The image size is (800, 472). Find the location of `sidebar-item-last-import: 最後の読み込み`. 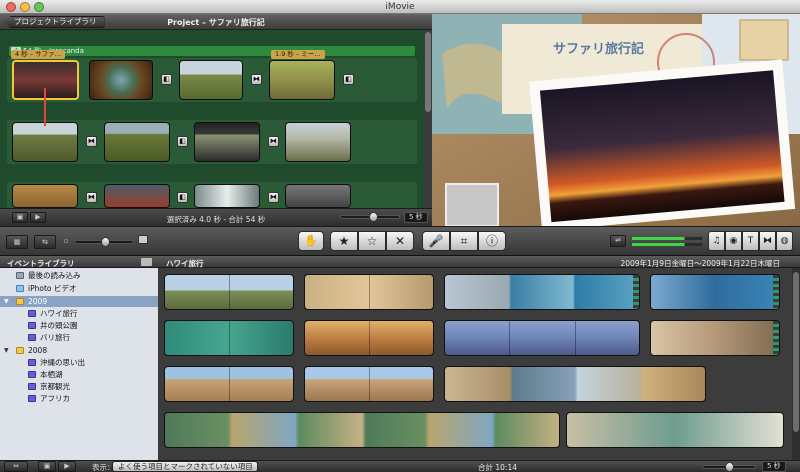

sidebar-item-last-import: 最後の読み込み is located at coordinates (79, 275).